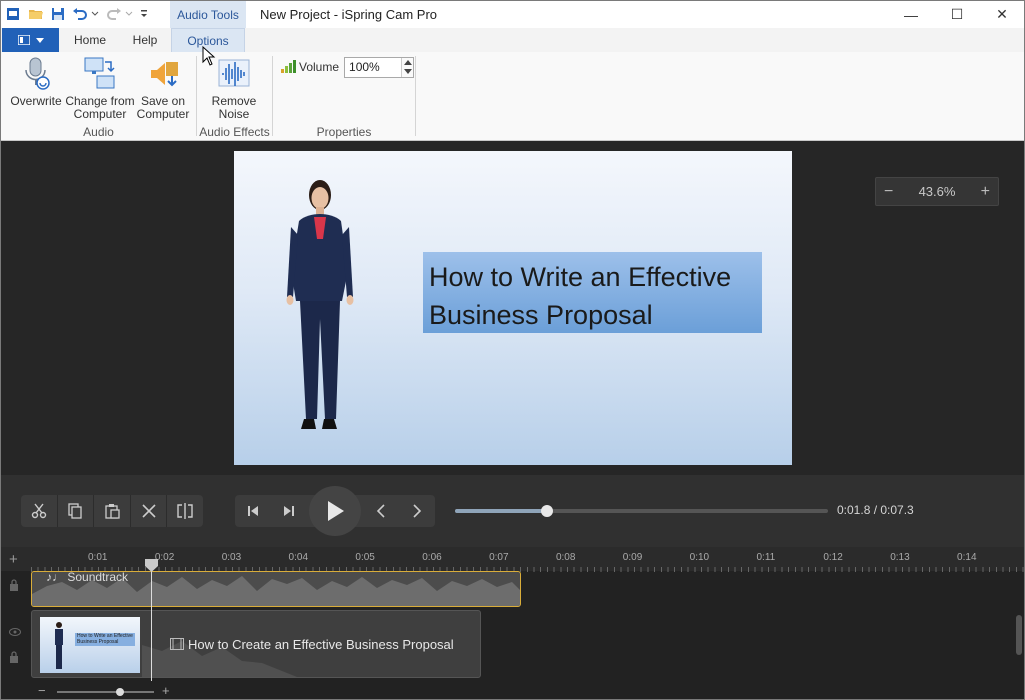  What do you see at coordinates (80, 14) in the screenshot?
I see `undo-icon` at bounding box center [80, 14].